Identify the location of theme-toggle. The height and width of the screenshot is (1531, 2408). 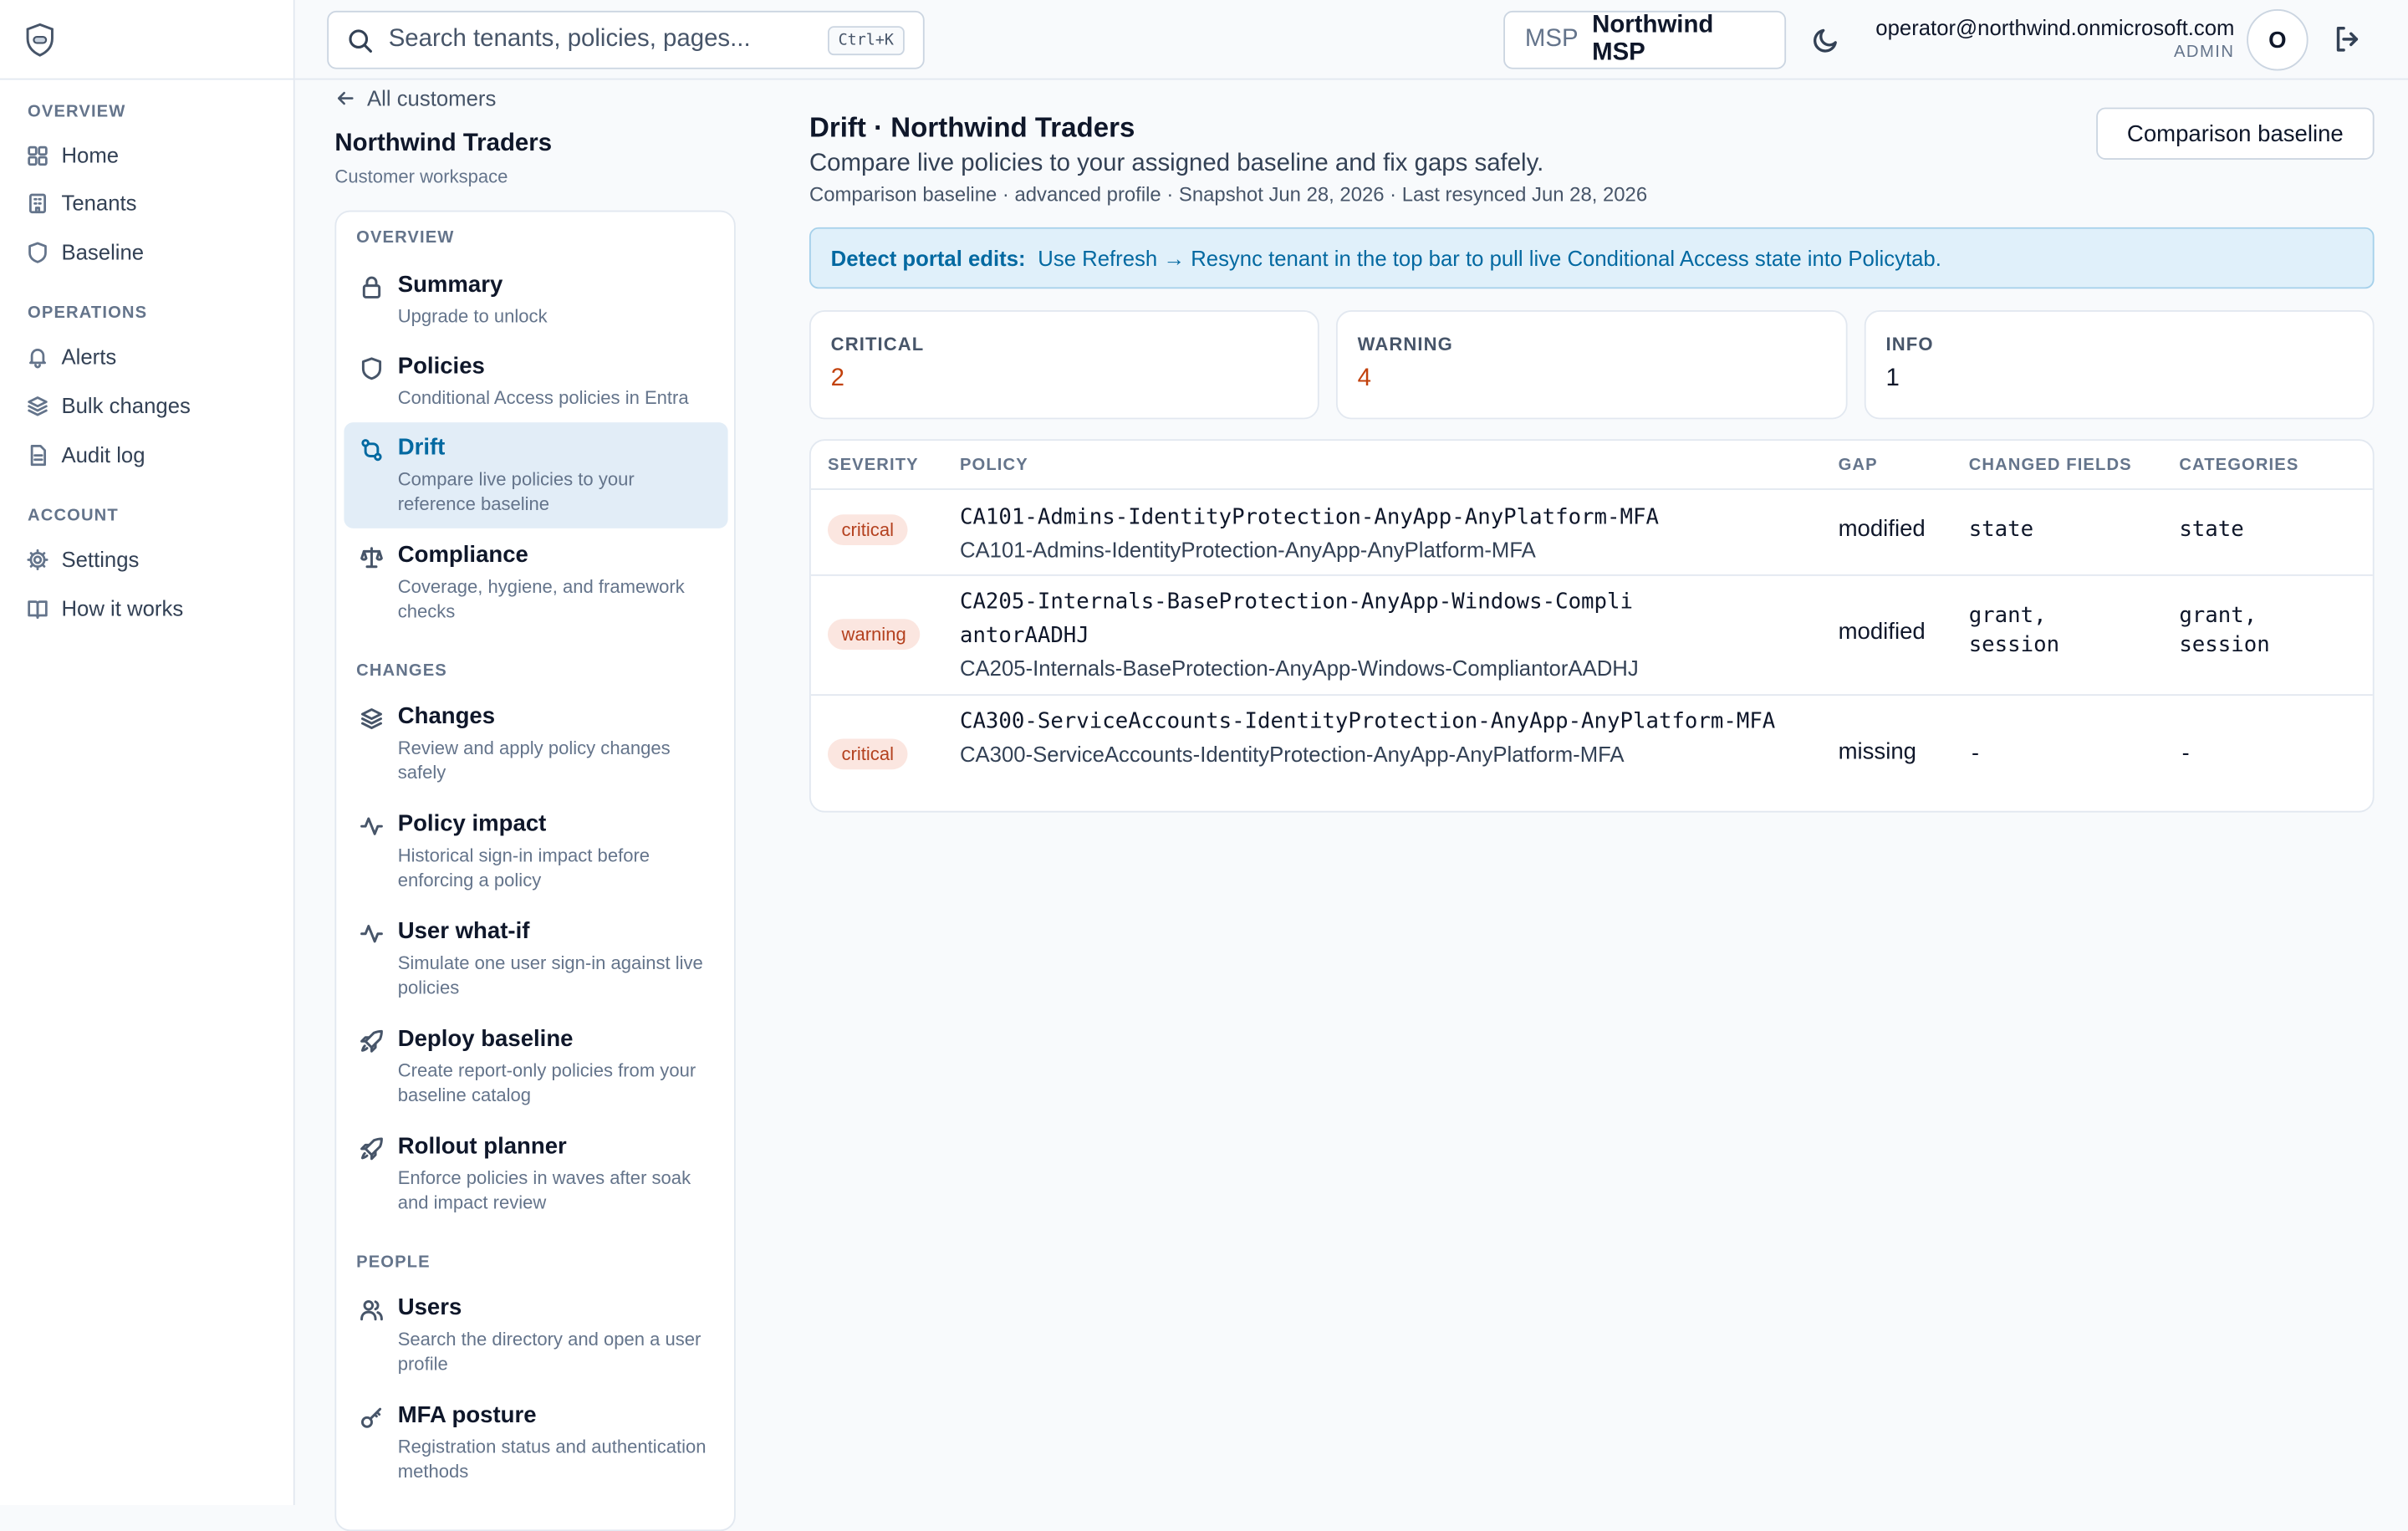
(1826, 40).